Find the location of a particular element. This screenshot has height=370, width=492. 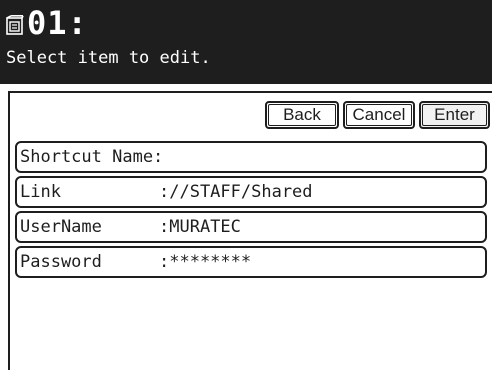

username-label: UserName is located at coordinates (61, 227).